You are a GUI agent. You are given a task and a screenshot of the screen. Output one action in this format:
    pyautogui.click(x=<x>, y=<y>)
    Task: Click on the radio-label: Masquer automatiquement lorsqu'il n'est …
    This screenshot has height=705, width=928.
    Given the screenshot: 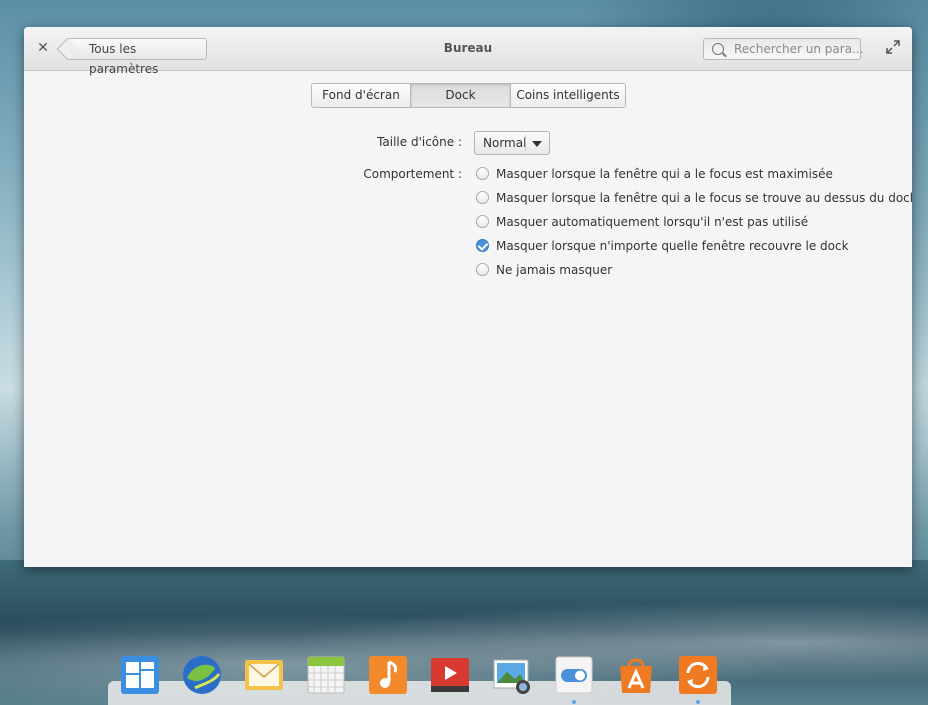 What is the action you would take?
    pyautogui.click(x=652, y=222)
    